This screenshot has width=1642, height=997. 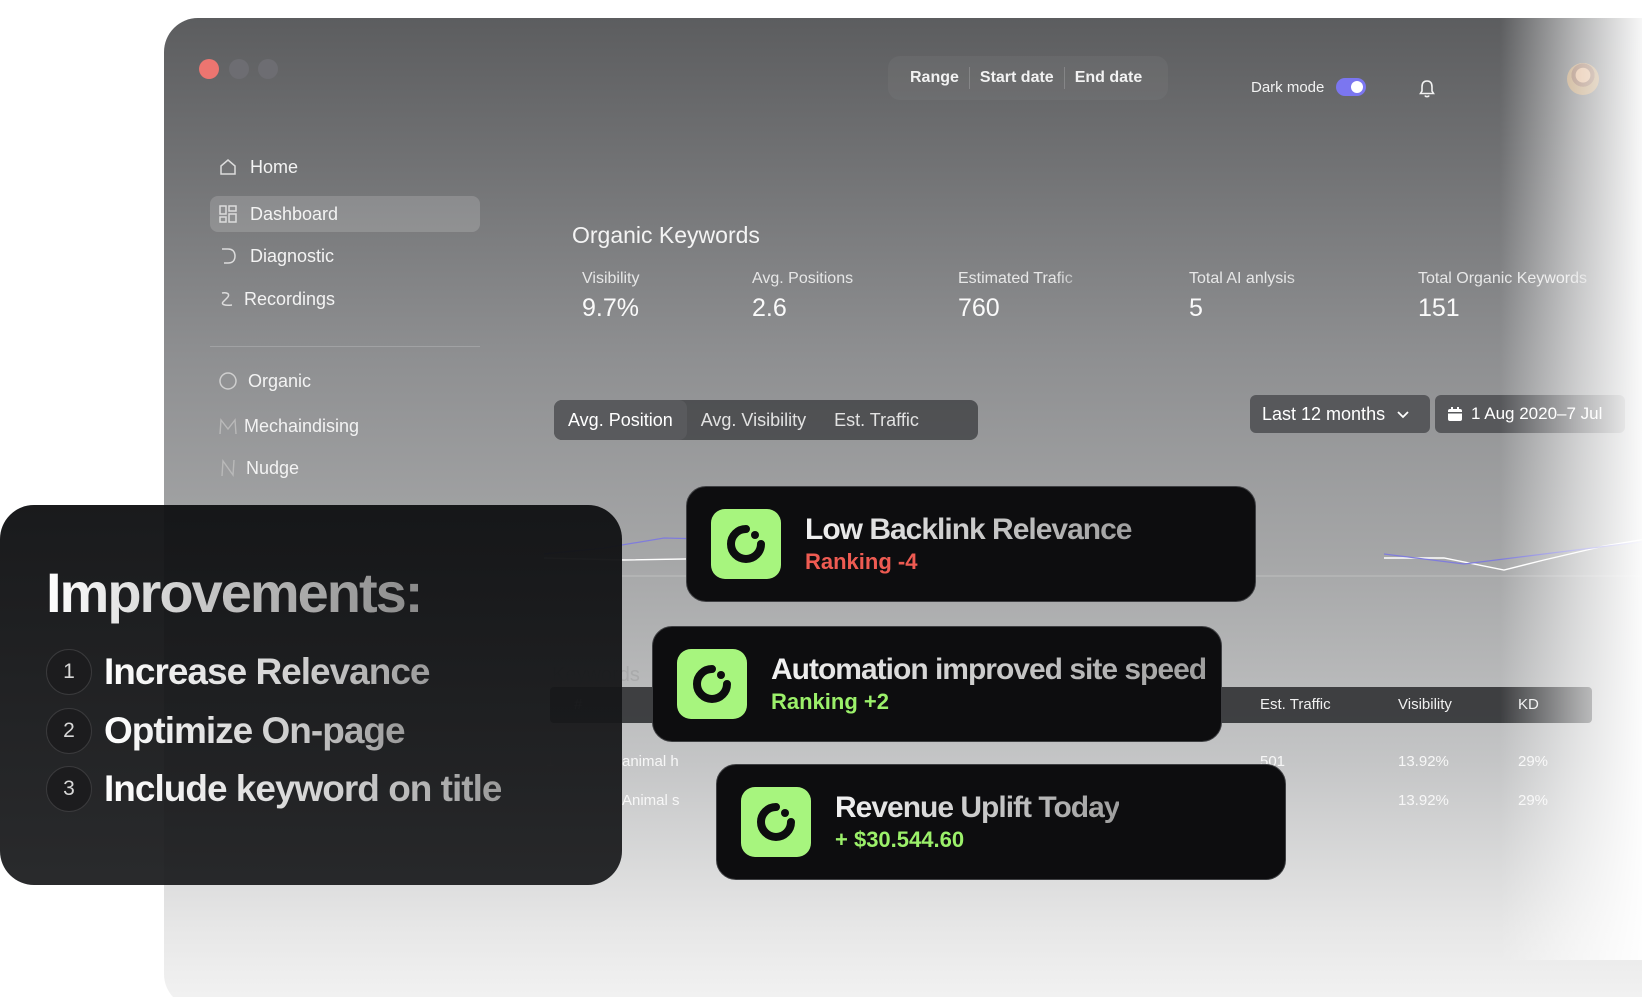 I want to click on sidebar-item-label: Nudge, so click(x=273, y=467).